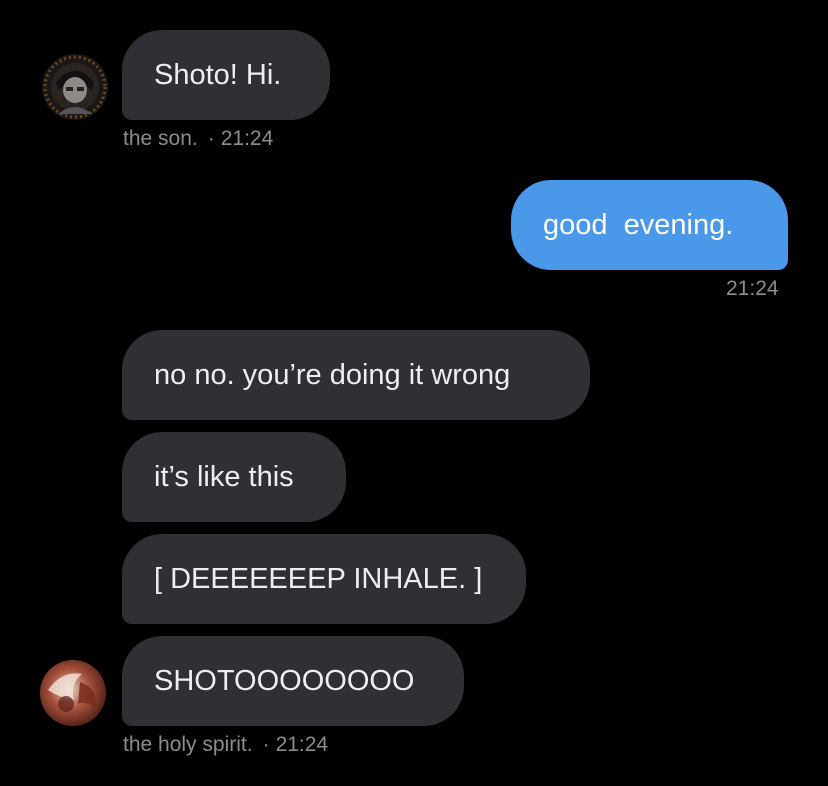 This screenshot has height=786, width=828. I want to click on message-bubble-outgoing: good evening., so click(649, 225).